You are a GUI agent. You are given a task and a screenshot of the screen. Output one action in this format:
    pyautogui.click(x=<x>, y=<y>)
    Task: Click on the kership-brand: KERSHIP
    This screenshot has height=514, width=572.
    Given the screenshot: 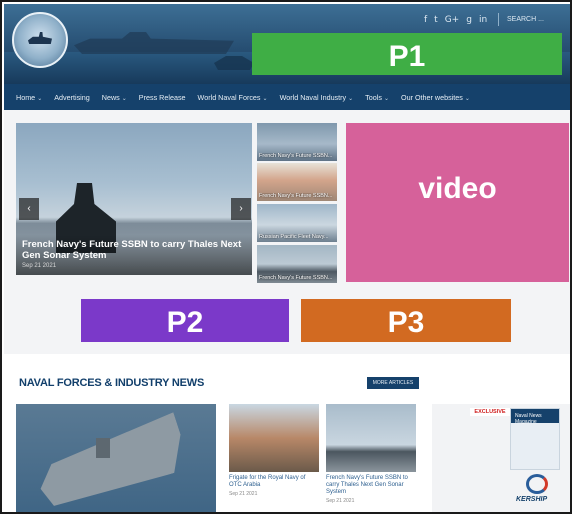 What is the action you would take?
    pyautogui.click(x=532, y=499)
    